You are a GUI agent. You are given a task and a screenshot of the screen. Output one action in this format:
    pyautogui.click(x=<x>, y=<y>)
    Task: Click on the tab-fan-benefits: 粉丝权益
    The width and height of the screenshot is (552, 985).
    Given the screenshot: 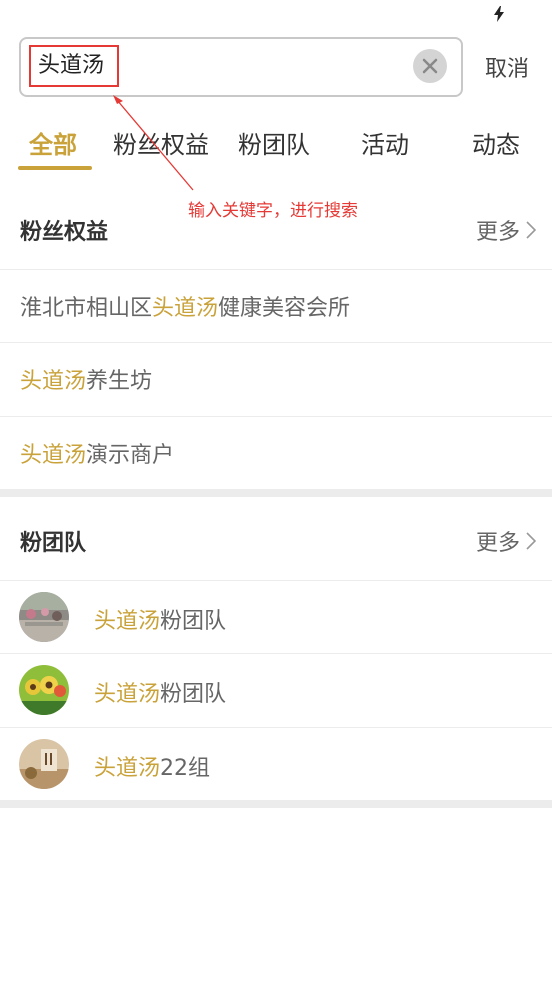 What is the action you would take?
    pyautogui.click(x=161, y=142)
    